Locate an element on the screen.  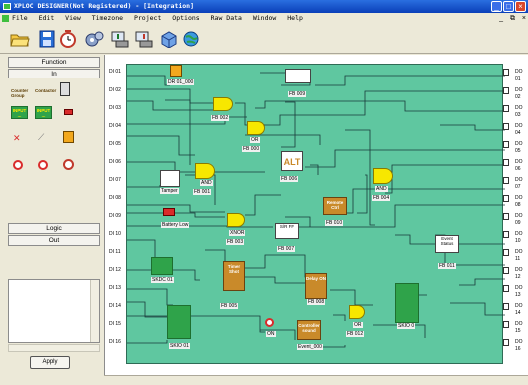
xnor-gate is located at coordinates (236, 220).